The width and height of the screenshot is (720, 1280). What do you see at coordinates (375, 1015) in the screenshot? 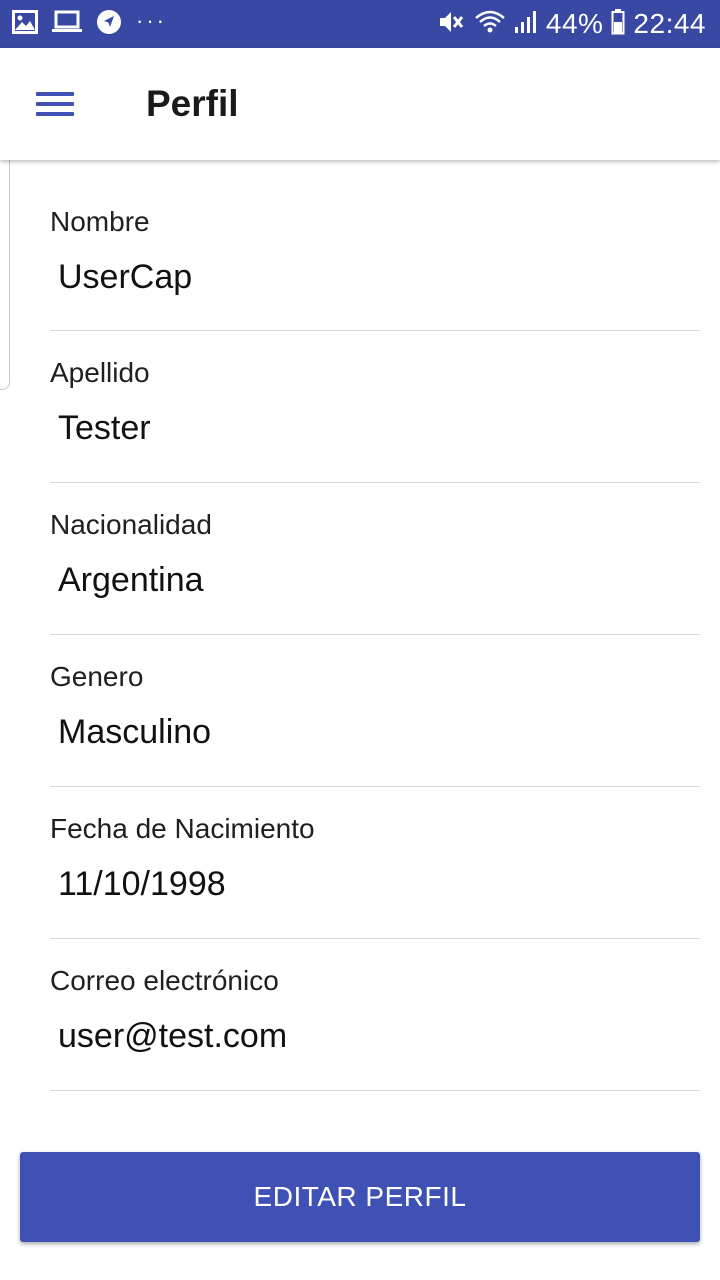
I see `field-correo: Correo electrónico user@test.com` at bounding box center [375, 1015].